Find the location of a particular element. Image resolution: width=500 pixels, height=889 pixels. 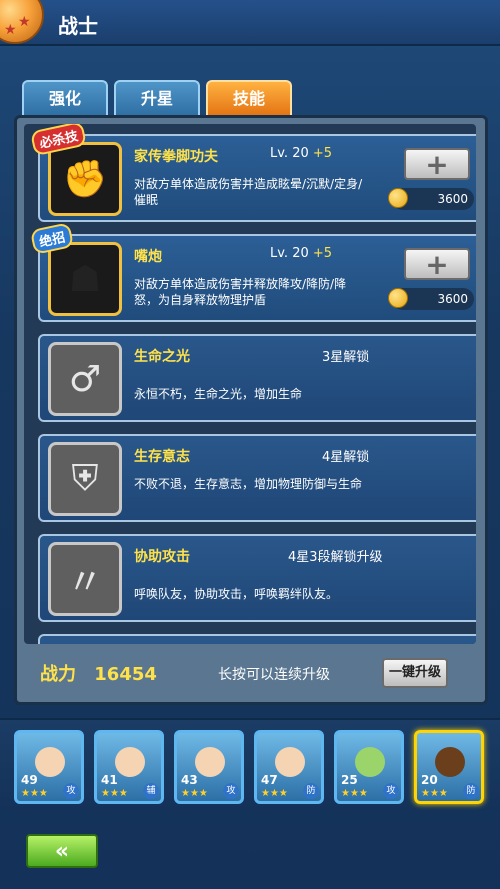

hero-level: 41 is located at coordinates (109, 780).